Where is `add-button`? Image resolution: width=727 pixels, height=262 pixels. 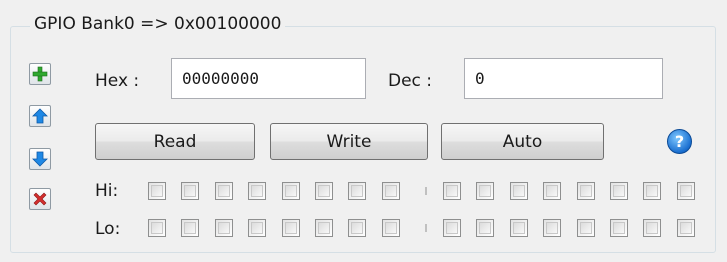 add-button is located at coordinates (40, 74).